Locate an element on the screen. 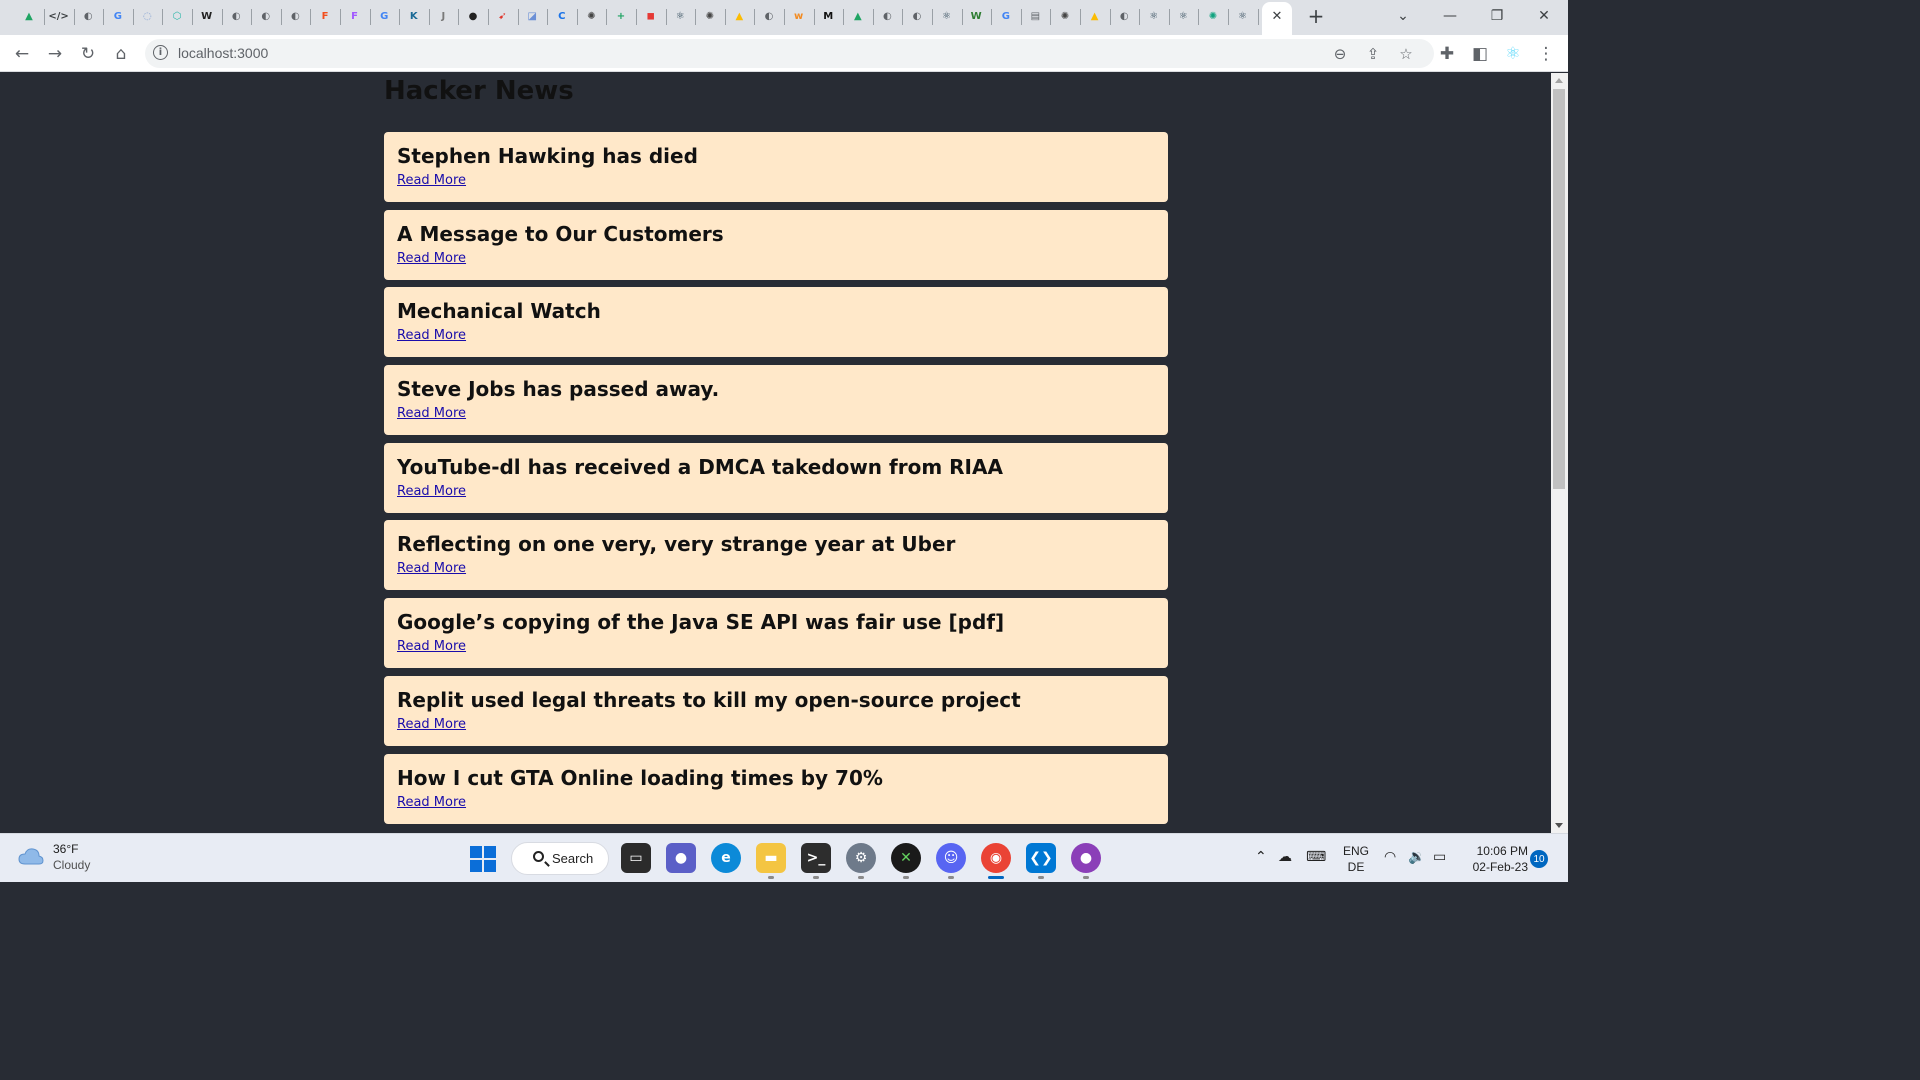 The image size is (1920, 1080). home-icon: ⌂ is located at coordinates (121, 54).